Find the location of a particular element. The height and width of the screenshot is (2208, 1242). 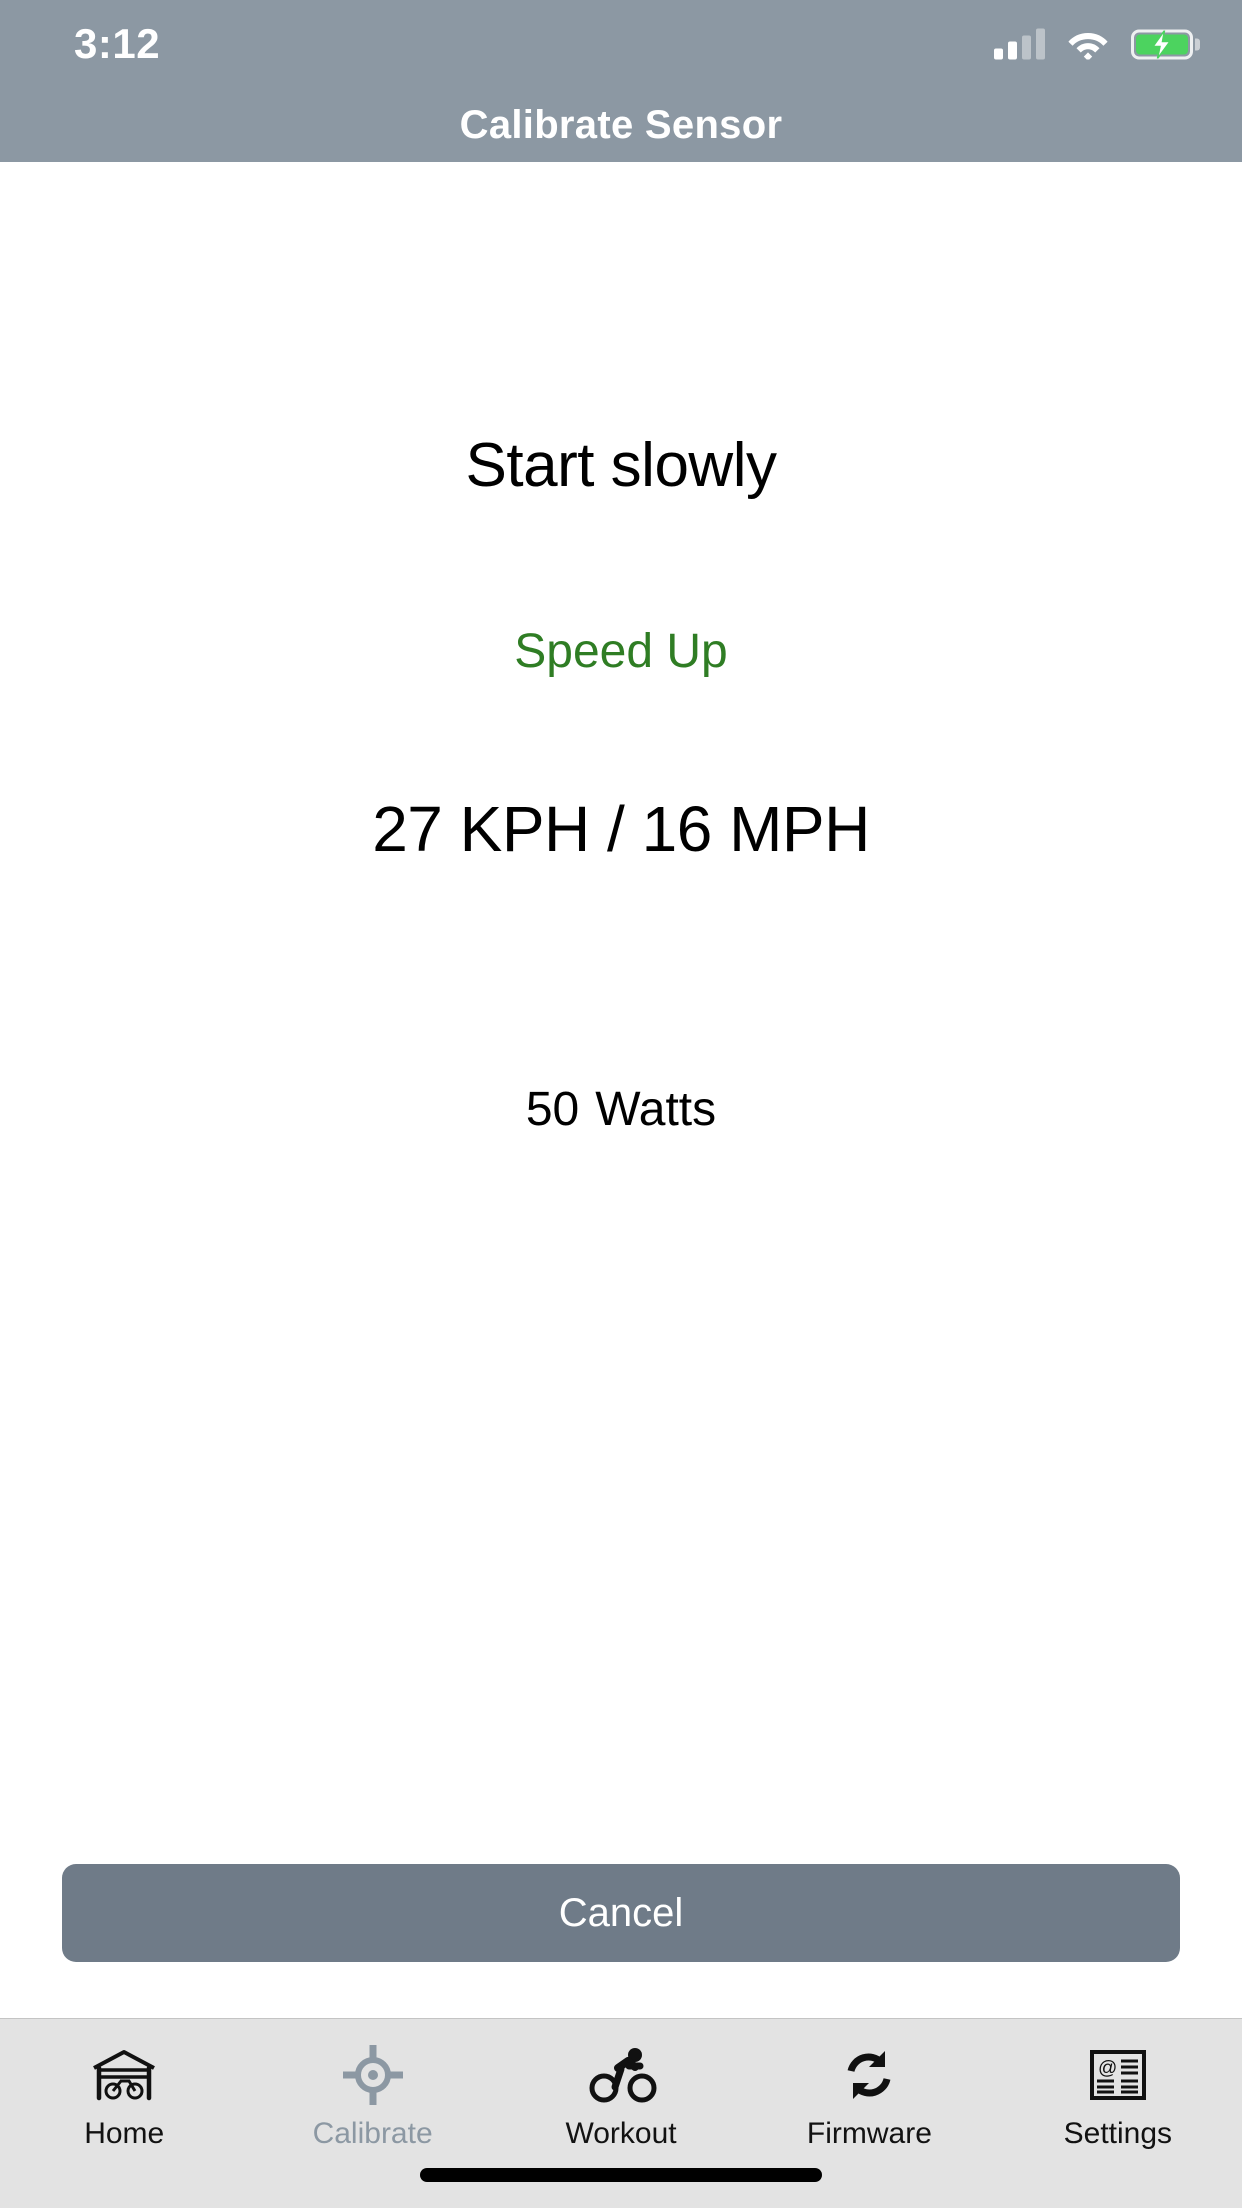

page-title: Calibrate Sensor is located at coordinates (621, 124).